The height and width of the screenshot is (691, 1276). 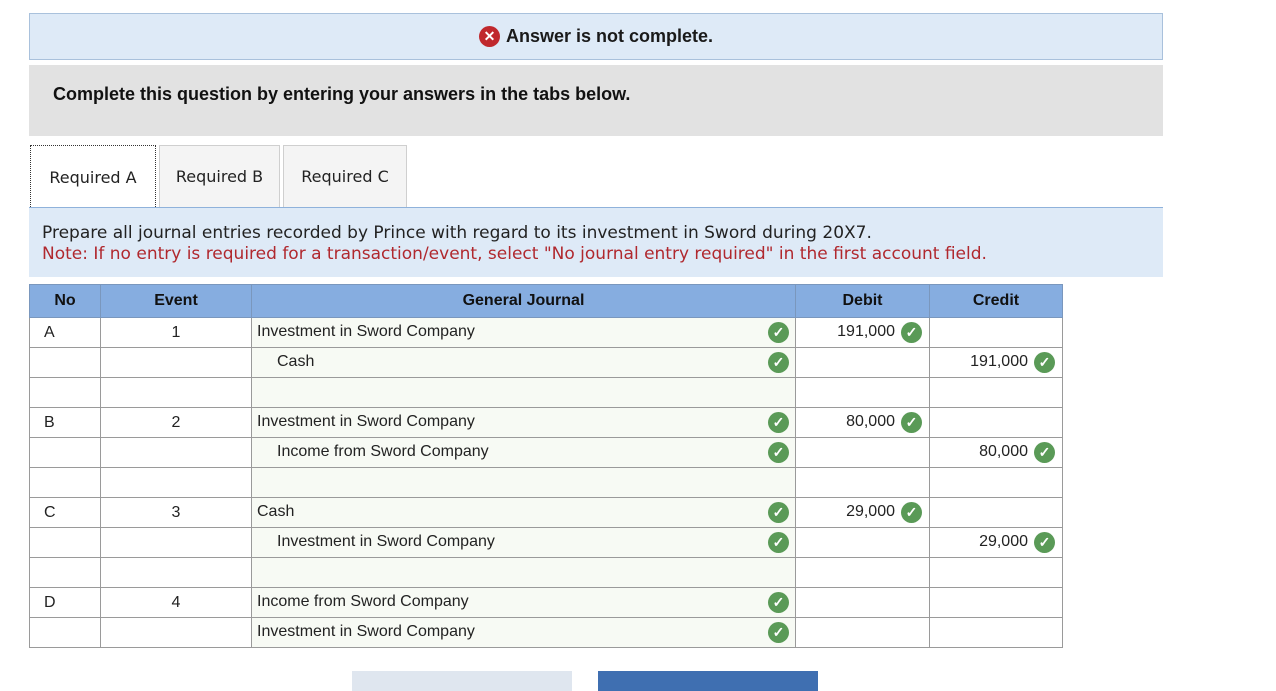 I want to click on table-row: Investment in Sword Company ✓, so click(x=546, y=632).